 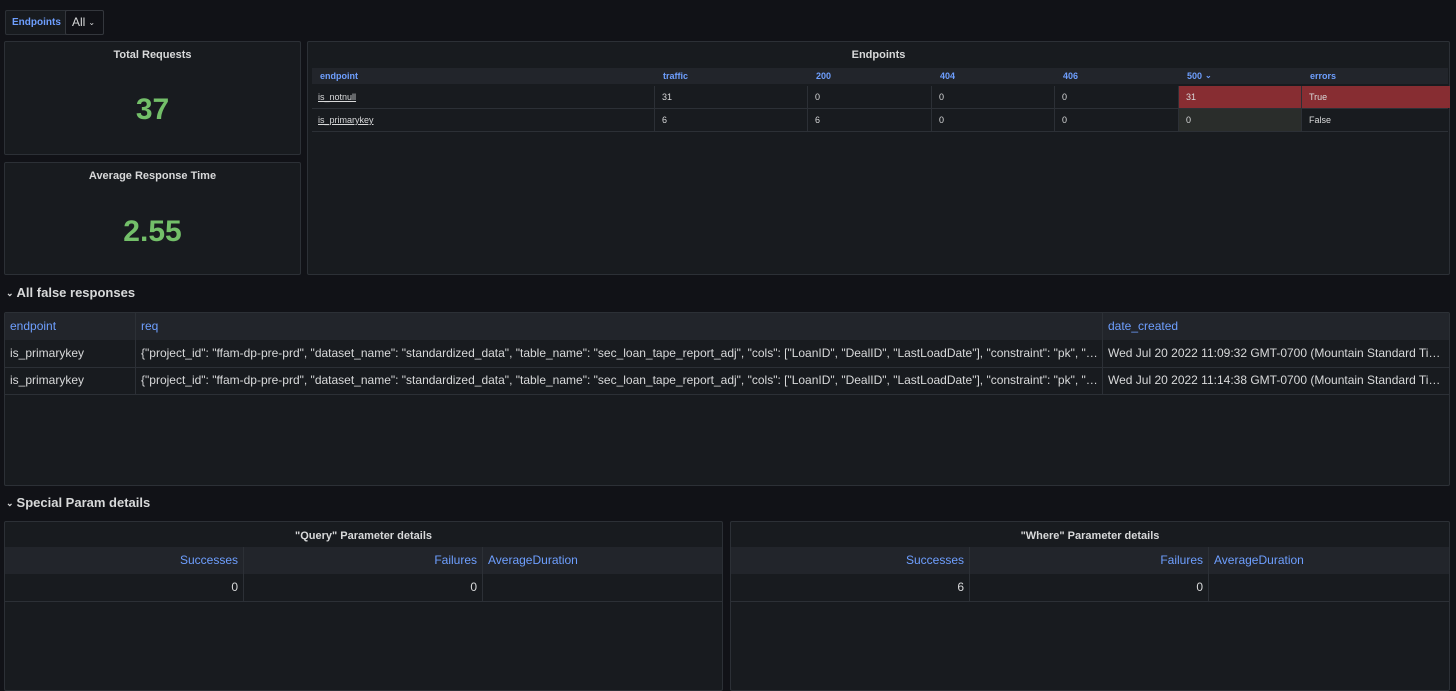 I want to click on successes-cell: 0, so click(x=124, y=587).